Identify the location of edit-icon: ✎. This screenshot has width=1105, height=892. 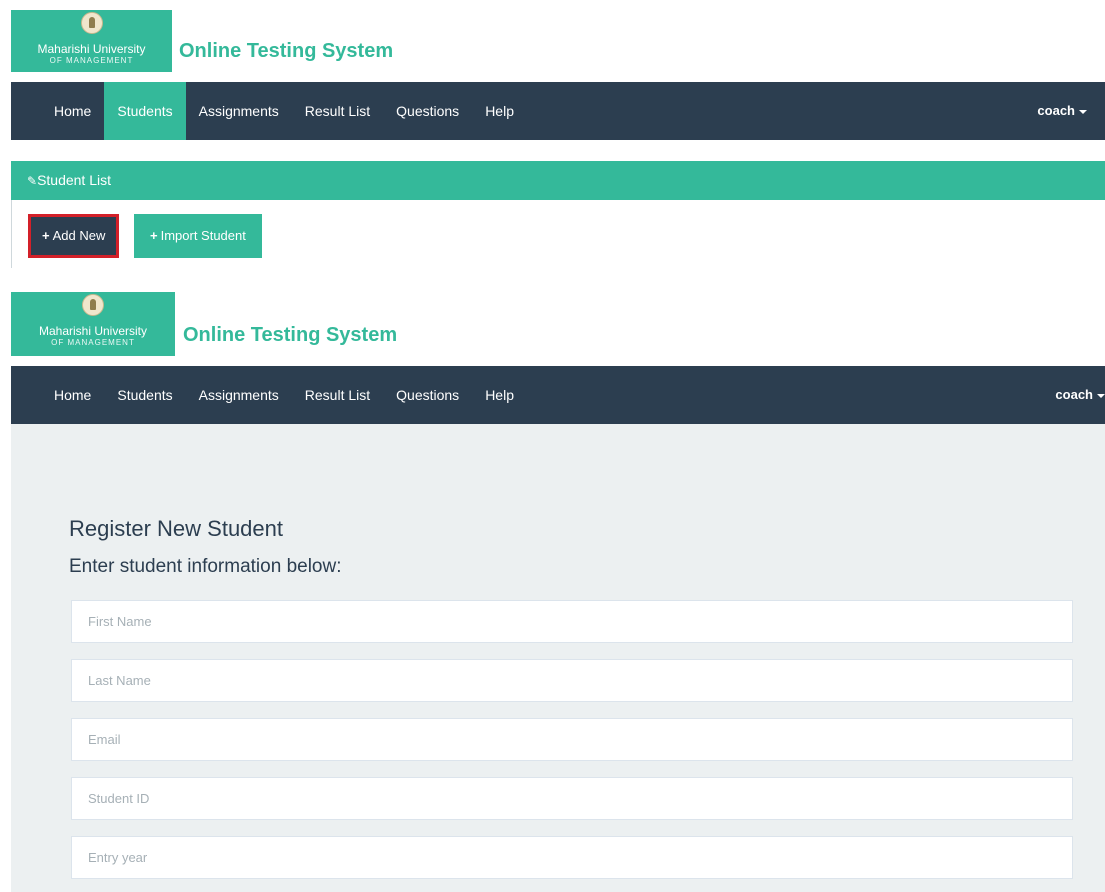
(32, 181).